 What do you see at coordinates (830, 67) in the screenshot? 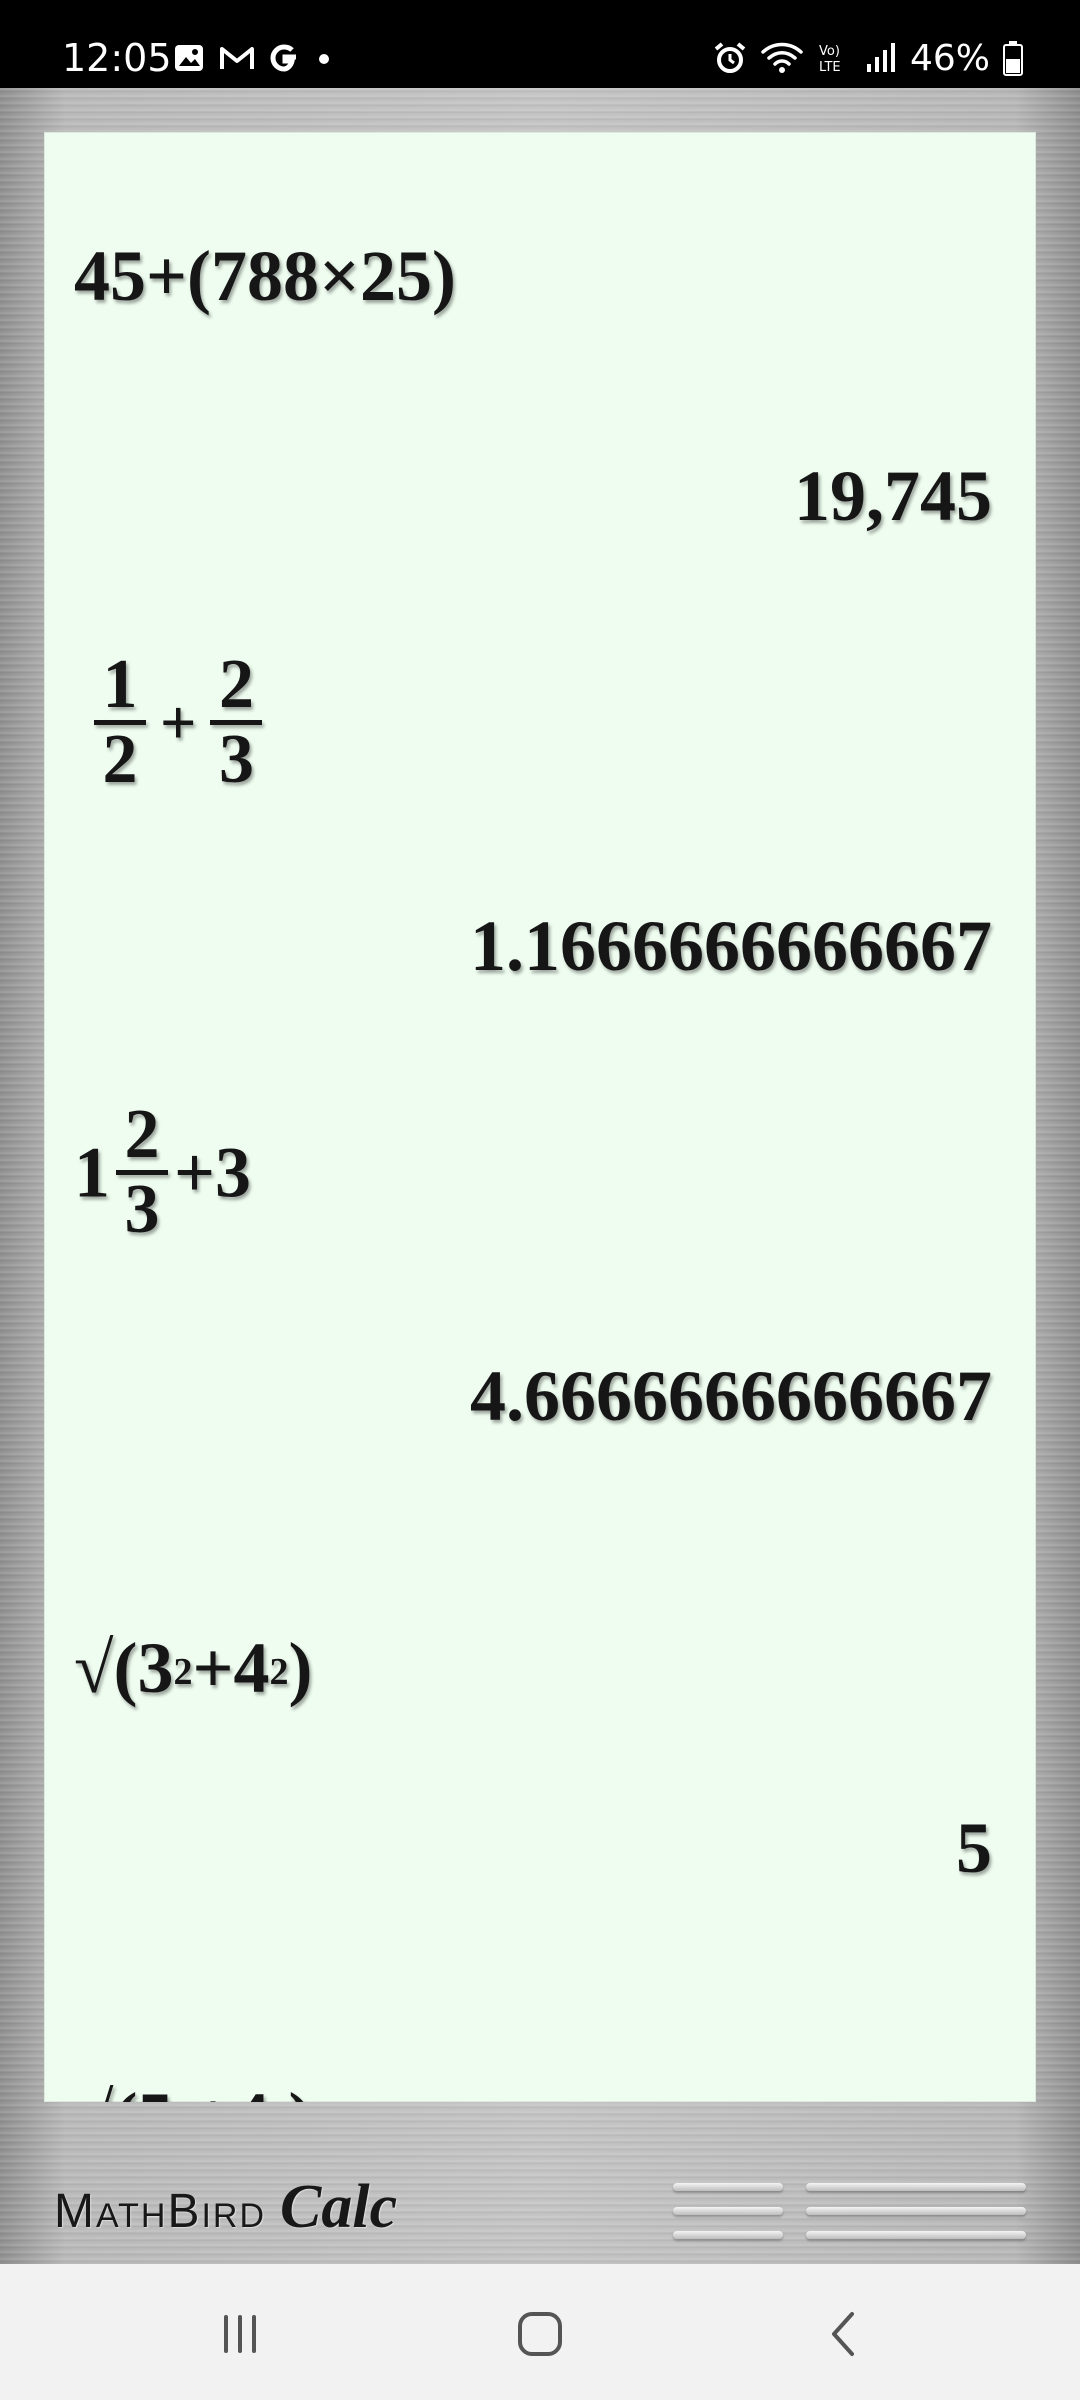
I see `svg-text: LTE` at bounding box center [830, 67].